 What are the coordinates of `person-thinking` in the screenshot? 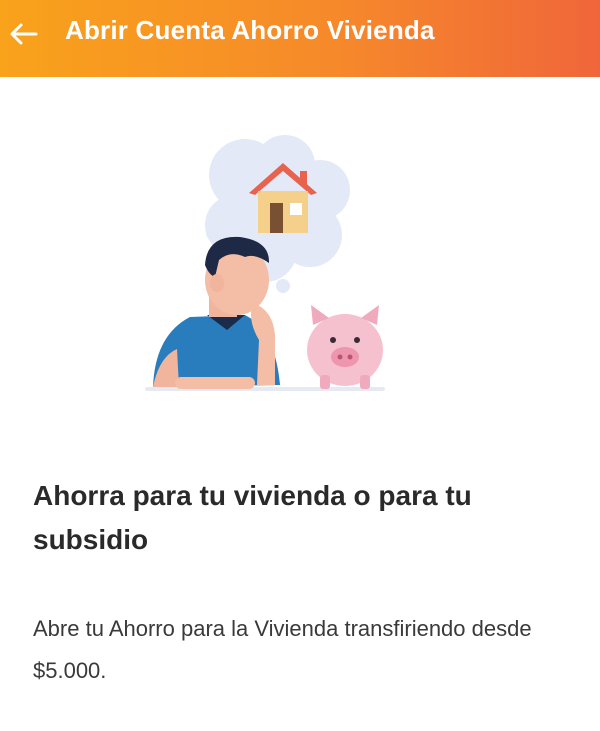 It's located at (216, 312).